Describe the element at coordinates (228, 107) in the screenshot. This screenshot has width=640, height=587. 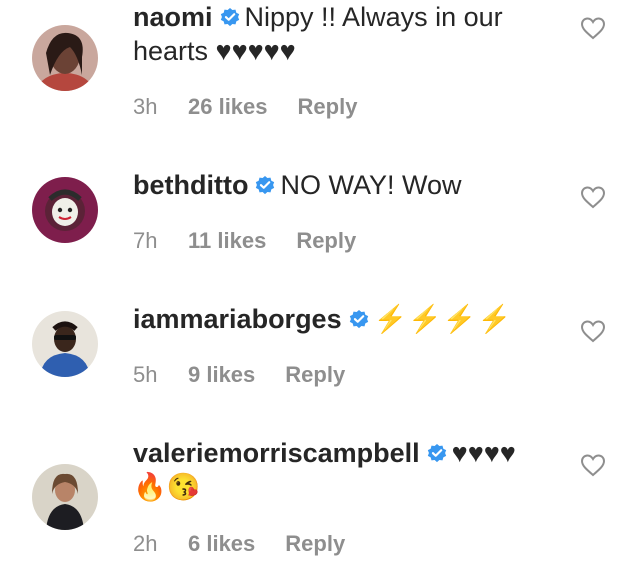
I see `comment-likes: 26 likes` at that location.